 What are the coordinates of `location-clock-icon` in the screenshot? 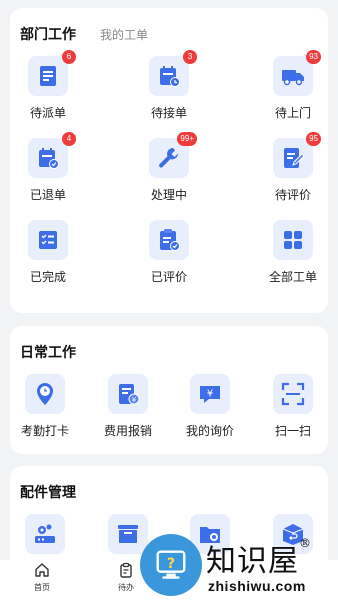 It's located at (45, 394).